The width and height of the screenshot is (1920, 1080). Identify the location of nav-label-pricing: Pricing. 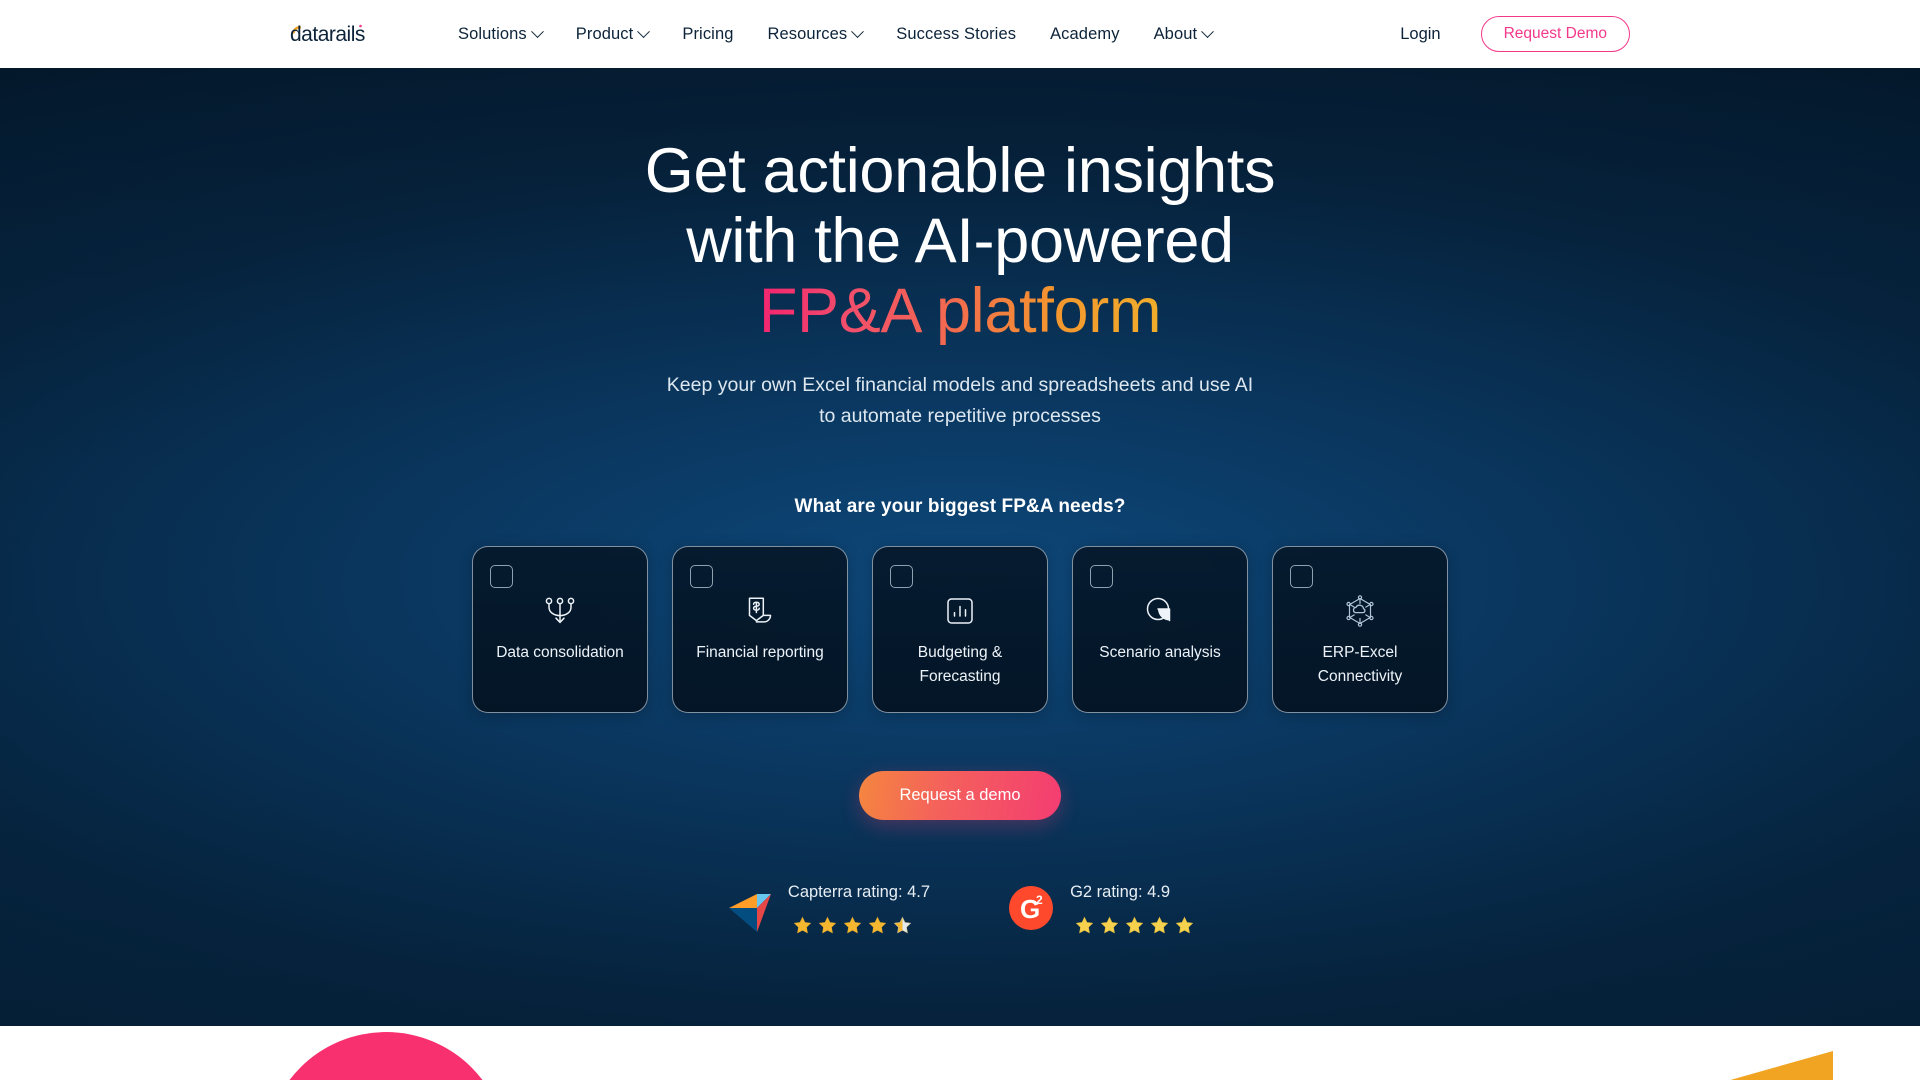
(708, 33).